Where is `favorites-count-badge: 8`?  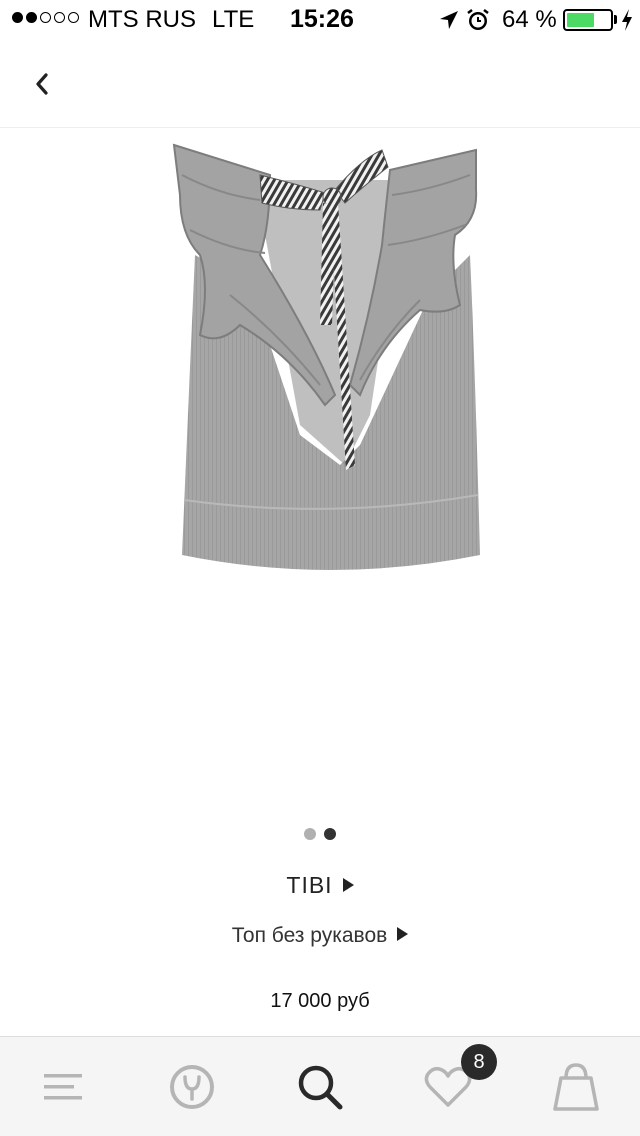
favorites-count-badge: 8 is located at coordinates (479, 1062).